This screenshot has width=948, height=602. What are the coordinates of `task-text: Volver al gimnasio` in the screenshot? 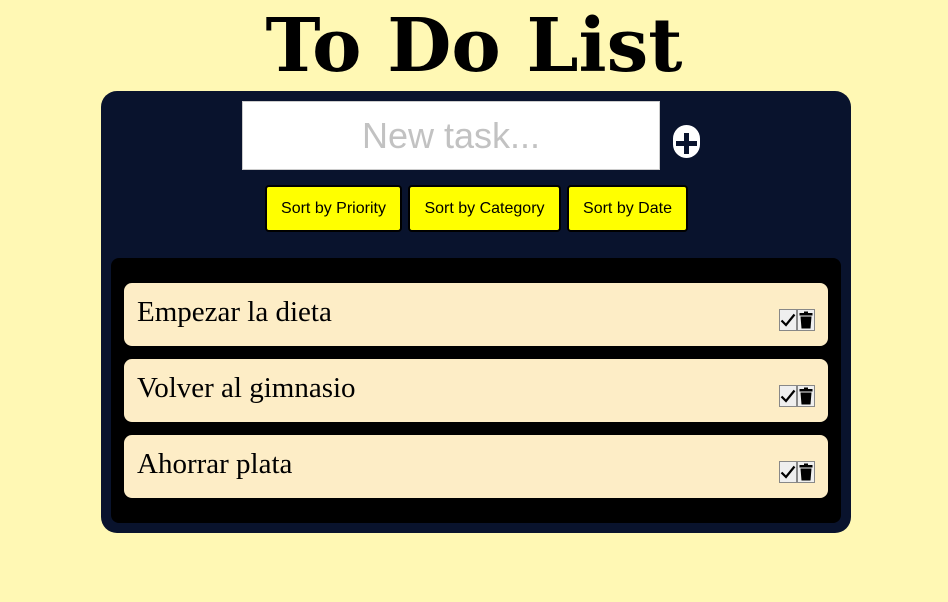 It's located at (246, 388).